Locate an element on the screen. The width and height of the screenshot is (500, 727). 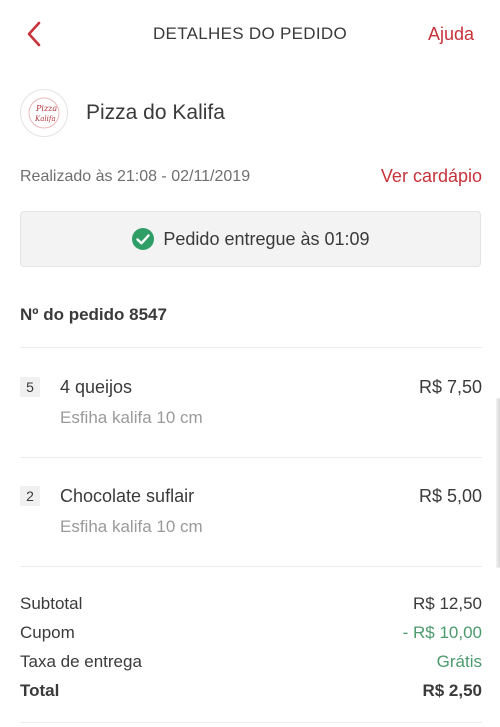
scrollbar is located at coordinates (498, 483).